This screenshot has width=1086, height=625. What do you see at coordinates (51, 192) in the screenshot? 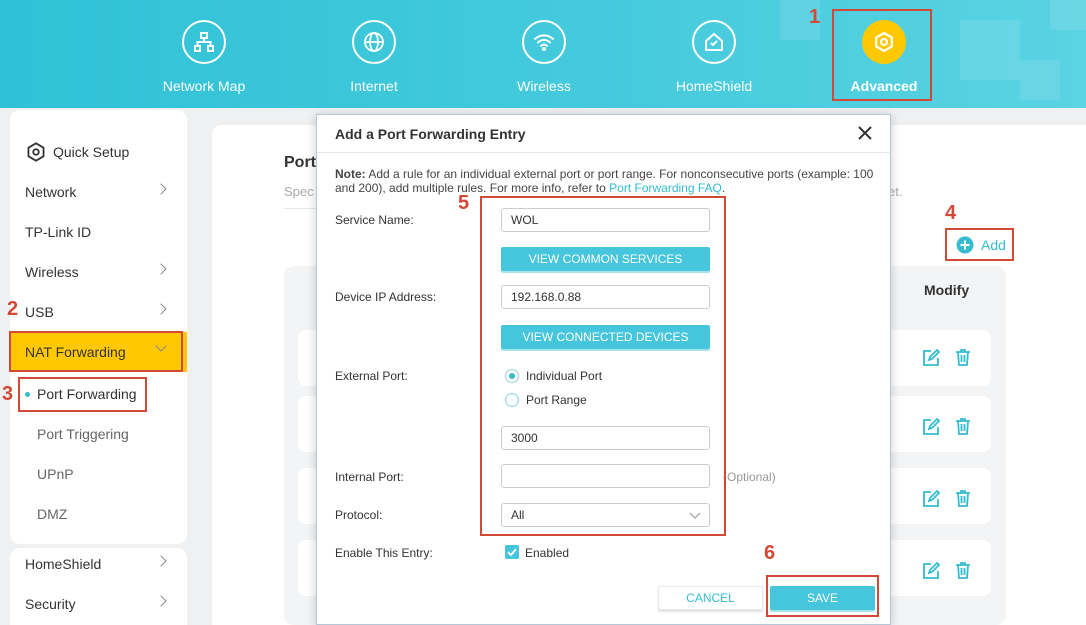
I see `sidebar-item-label: Network` at bounding box center [51, 192].